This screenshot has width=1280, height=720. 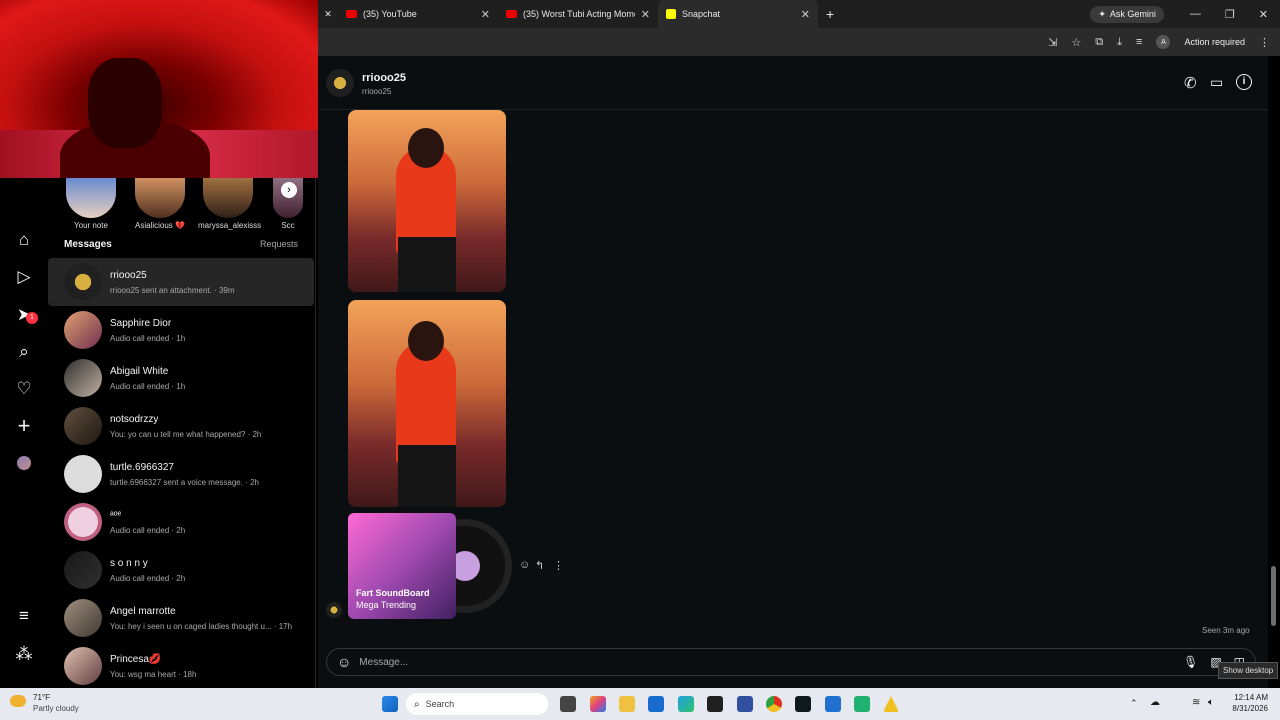 I want to click on more-options-icon: ⋮, so click(x=558, y=565).